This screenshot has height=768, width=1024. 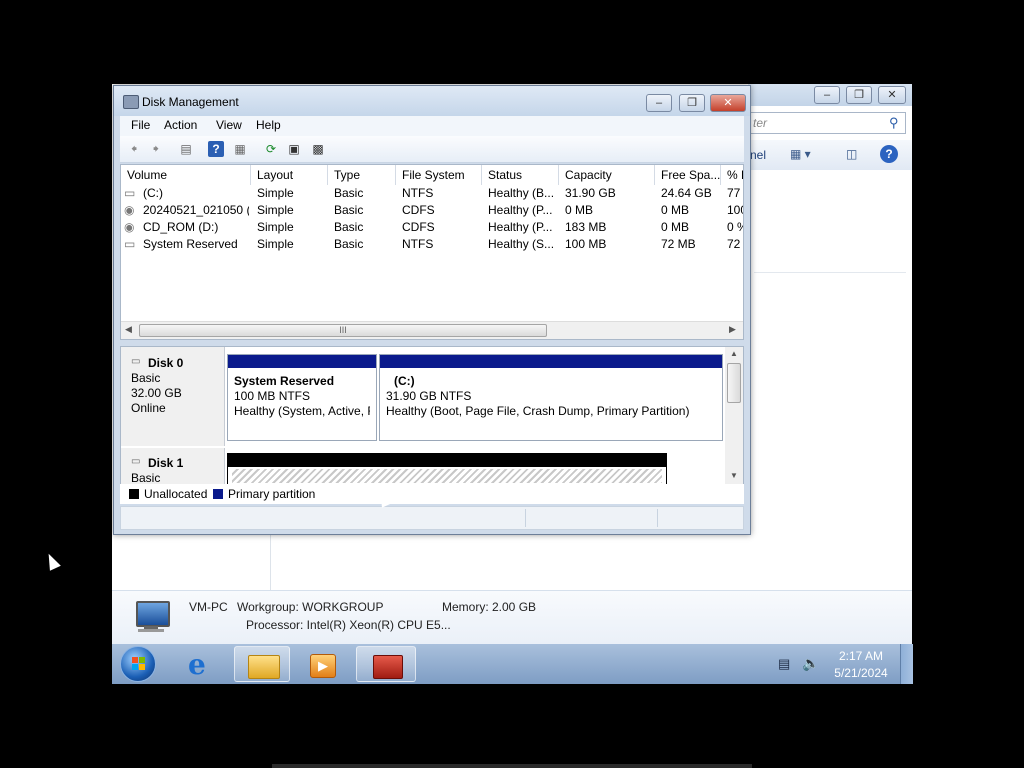 I want to click on bg-divider, so click(x=830, y=272).